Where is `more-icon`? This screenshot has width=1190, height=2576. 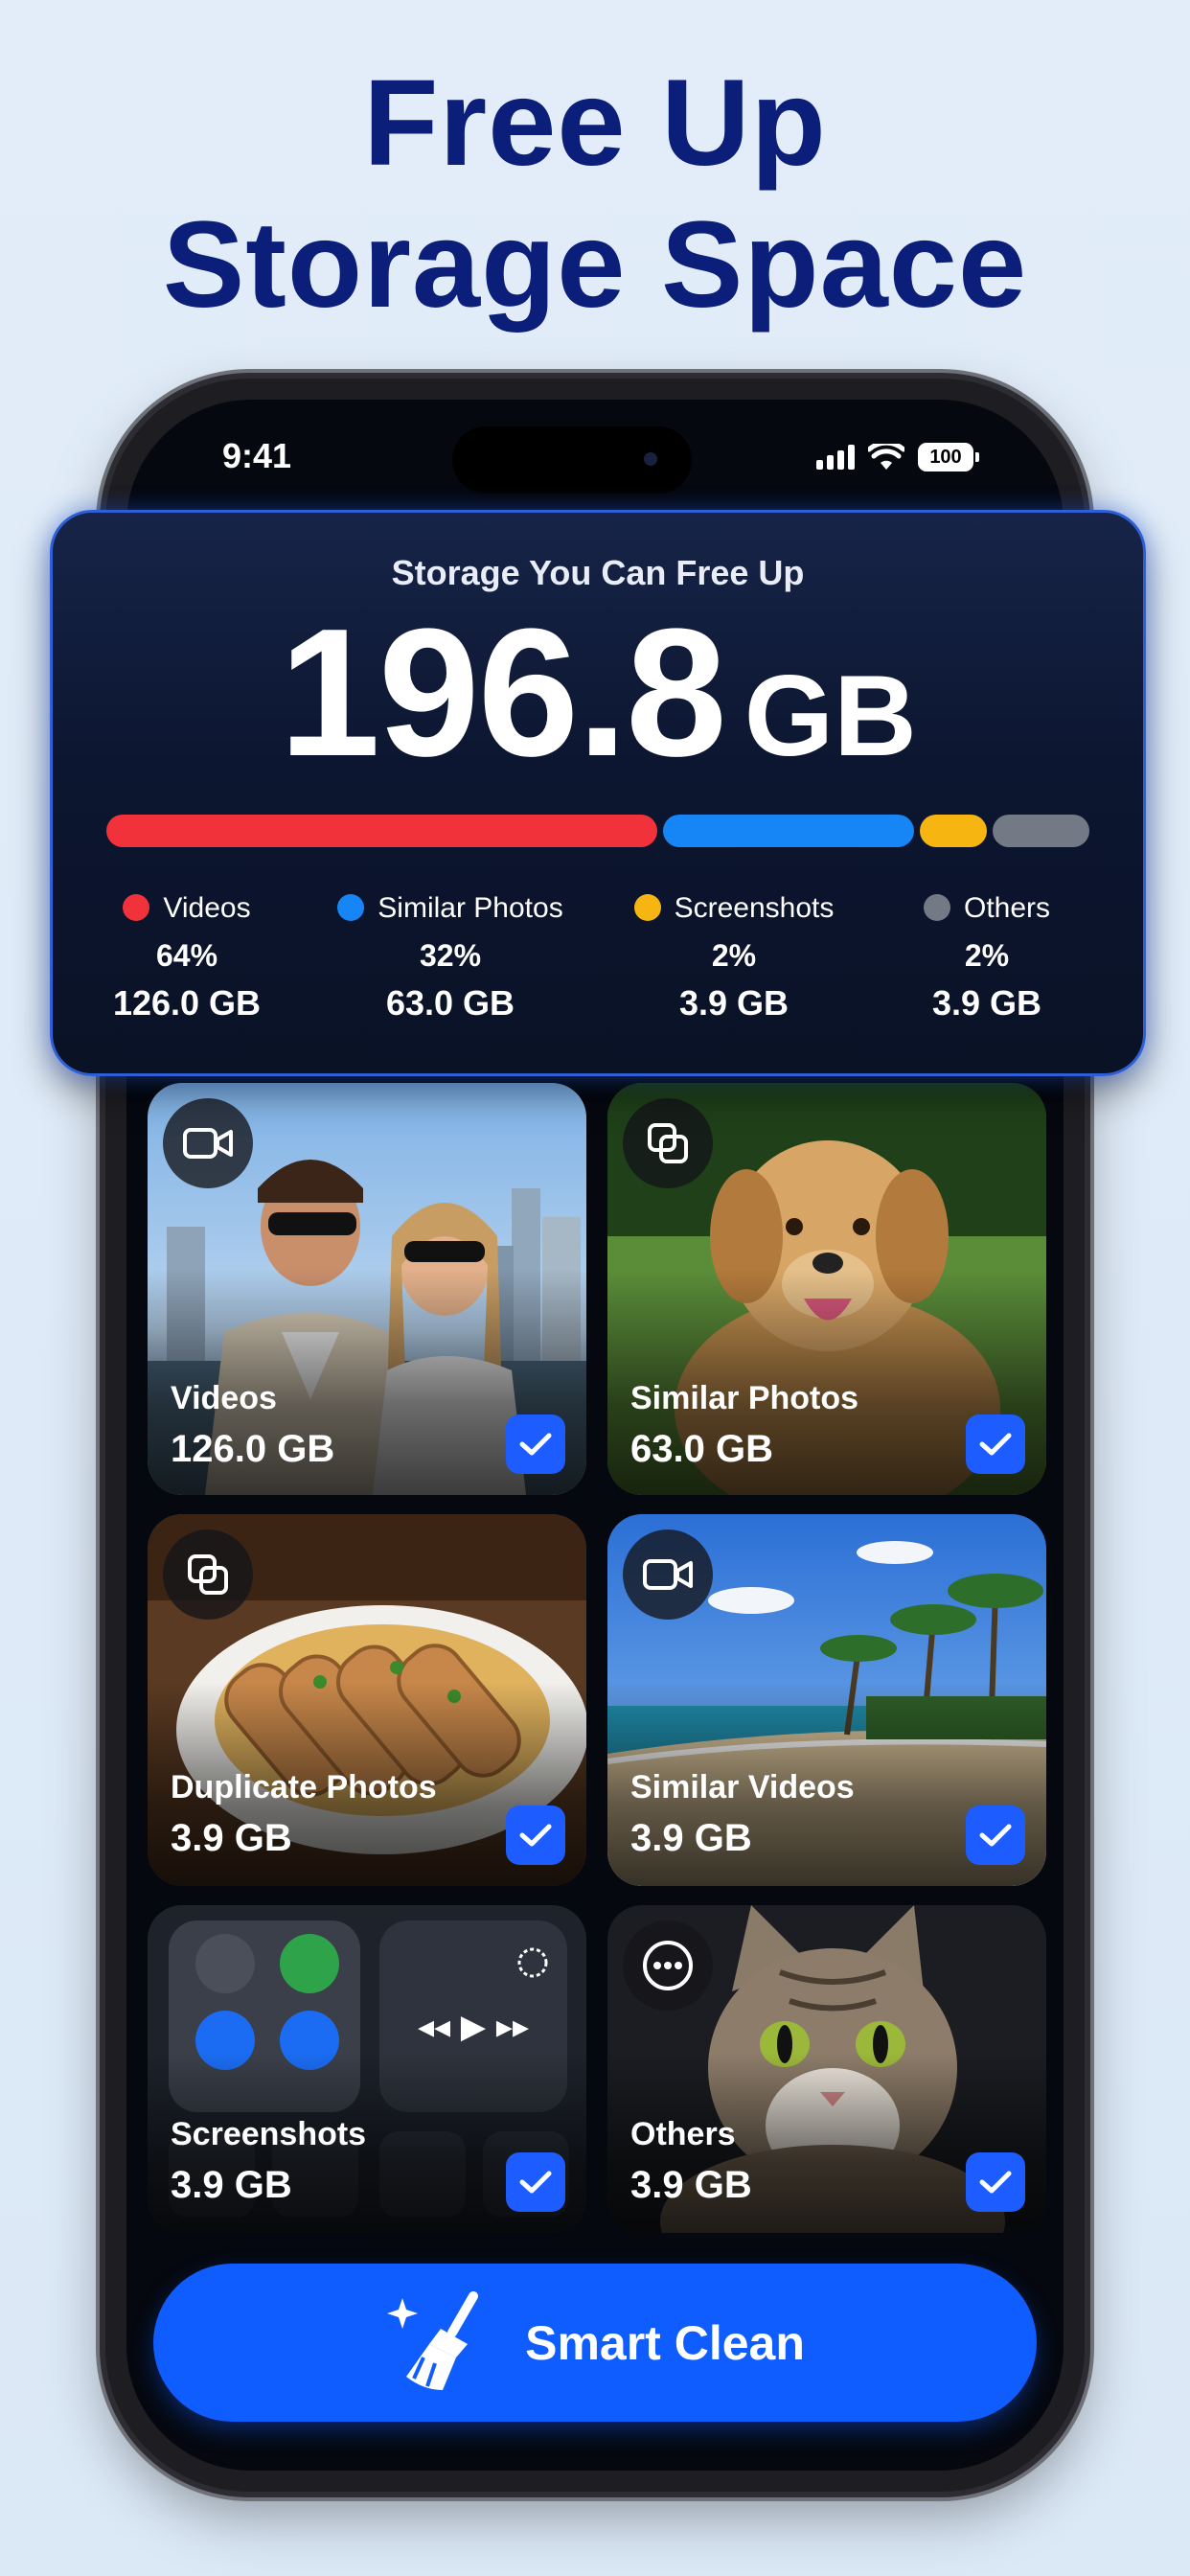
more-icon is located at coordinates (668, 1966).